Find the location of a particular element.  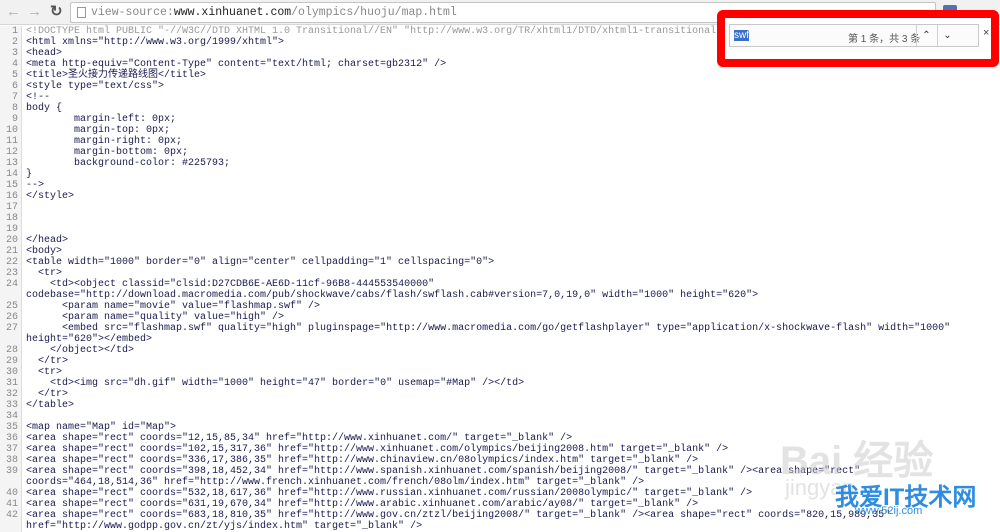

find-input: swf 第 1 条，共 3 条 ⌃ ⌄ is located at coordinates (854, 35).